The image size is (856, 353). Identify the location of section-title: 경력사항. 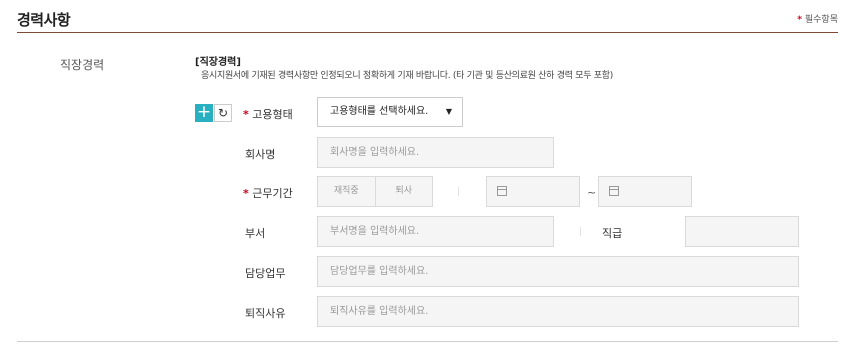
(44, 20).